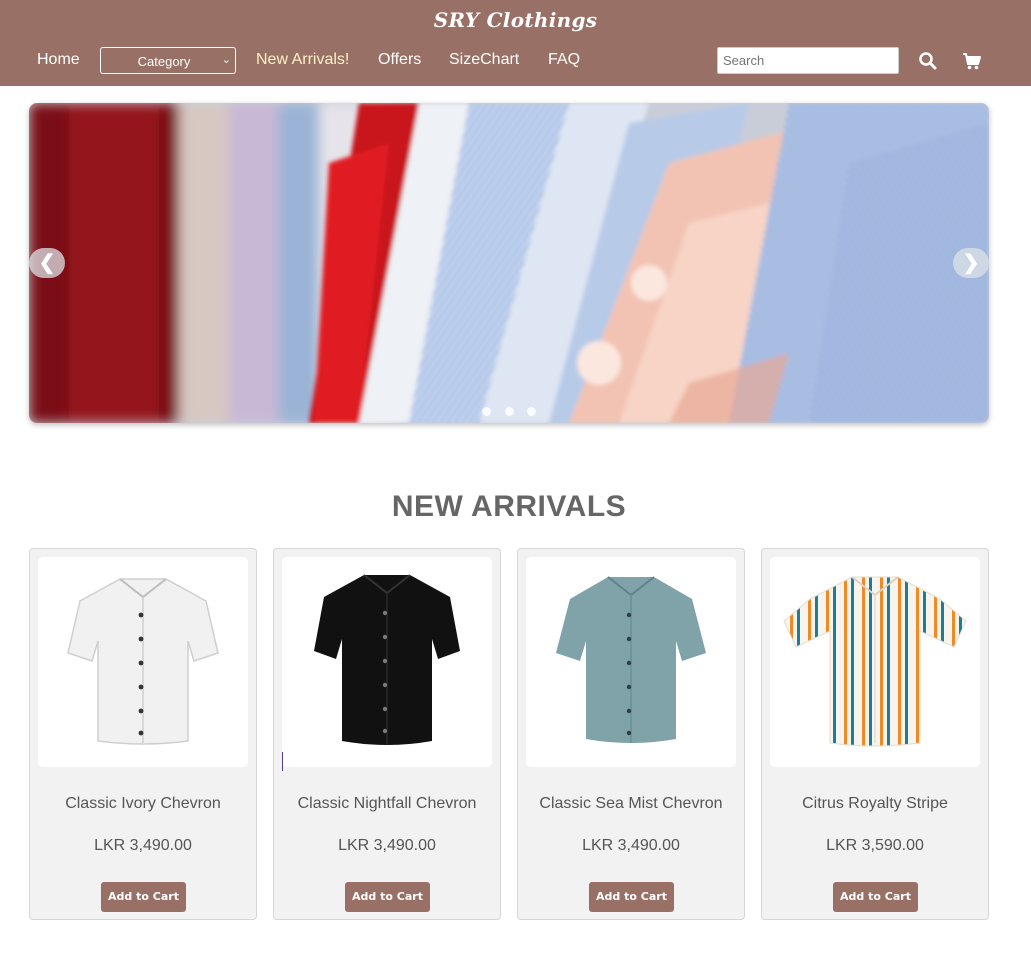  Describe the element at coordinates (282, 761) in the screenshot. I see `text-cursor` at that location.